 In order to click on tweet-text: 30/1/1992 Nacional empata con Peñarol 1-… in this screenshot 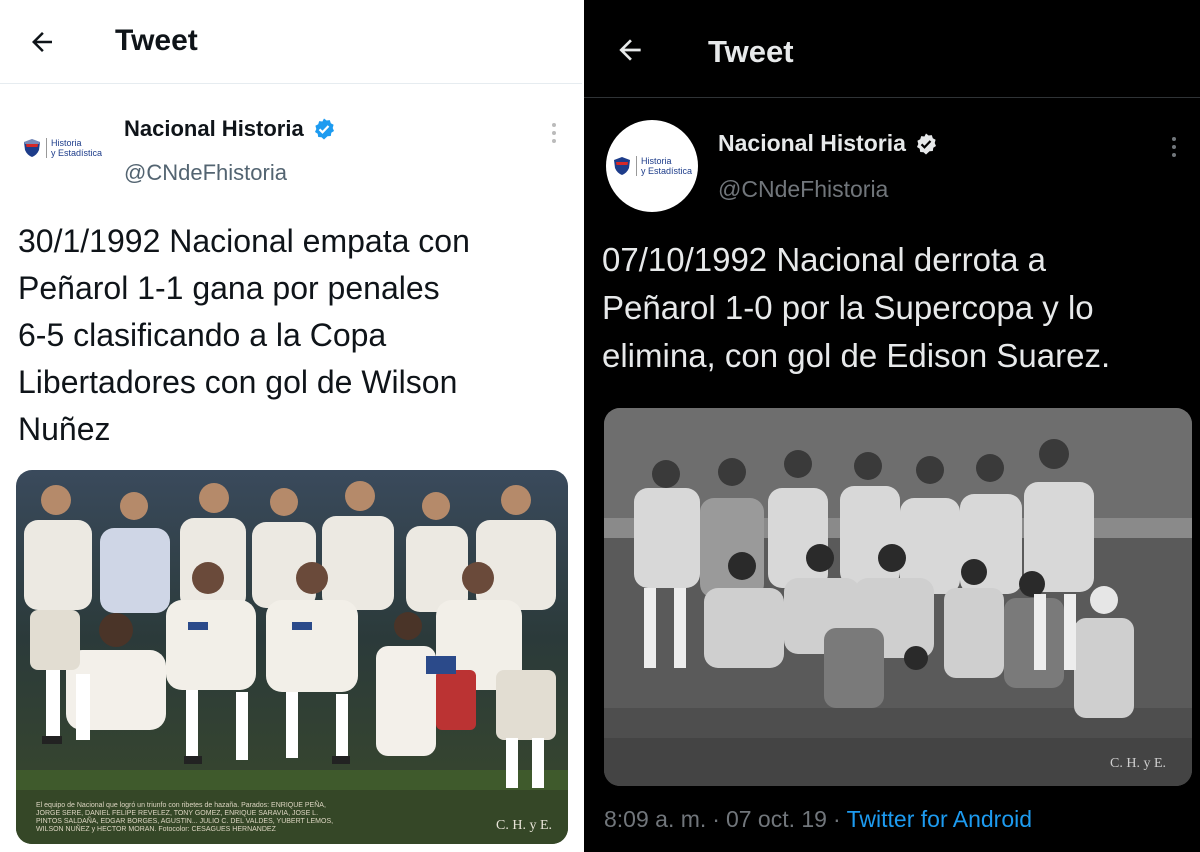, I will do `click(244, 335)`.